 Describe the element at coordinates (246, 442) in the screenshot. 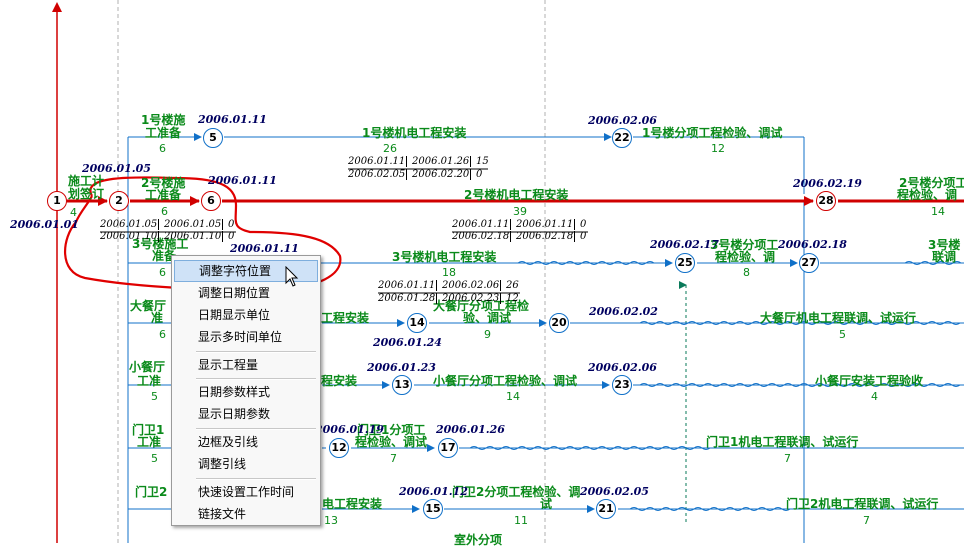

I see `menu-item-border-leader: 边框及引线` at that location.